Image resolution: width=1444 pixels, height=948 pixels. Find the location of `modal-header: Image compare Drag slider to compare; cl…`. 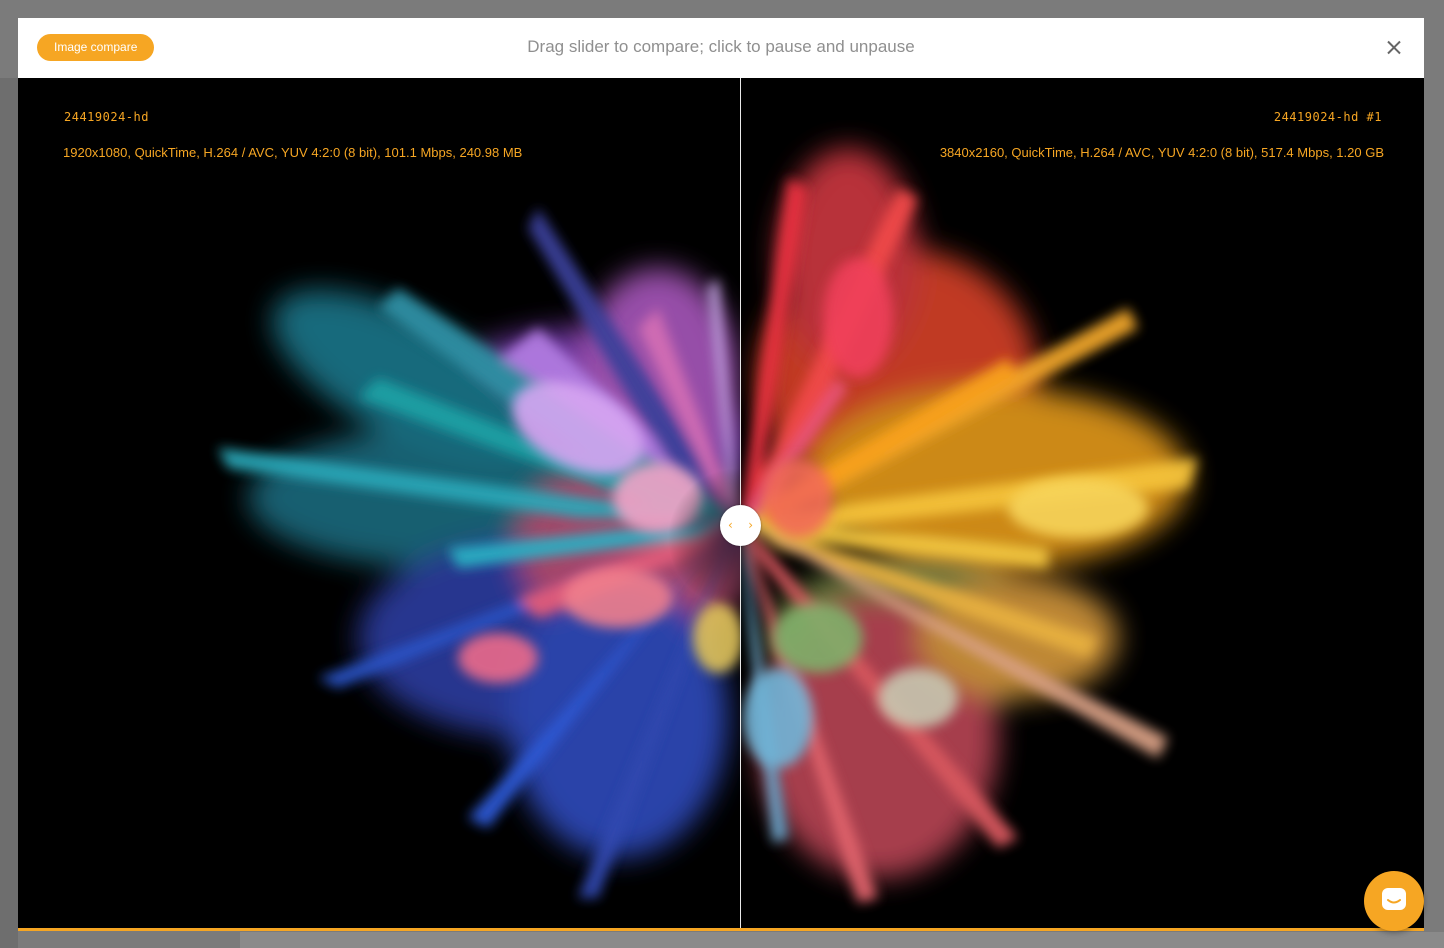

modal-header: Image compare Drag slider to compare; cl… is located at coordinates (721, 48).